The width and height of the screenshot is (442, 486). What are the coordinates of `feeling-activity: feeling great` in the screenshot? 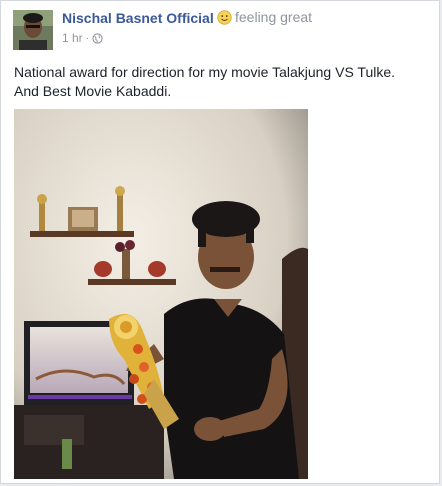 It's located at (264, 17).